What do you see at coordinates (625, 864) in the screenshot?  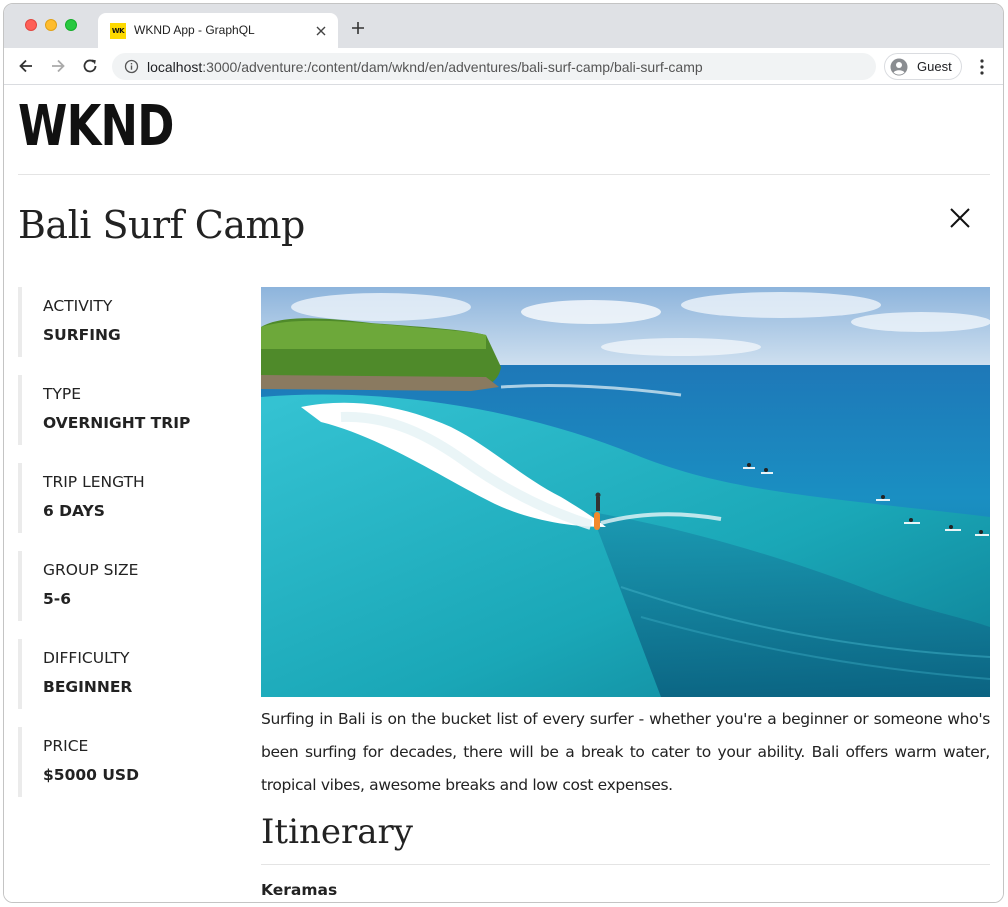 I see `itinerary-divider` at bounding box center [625, 864].